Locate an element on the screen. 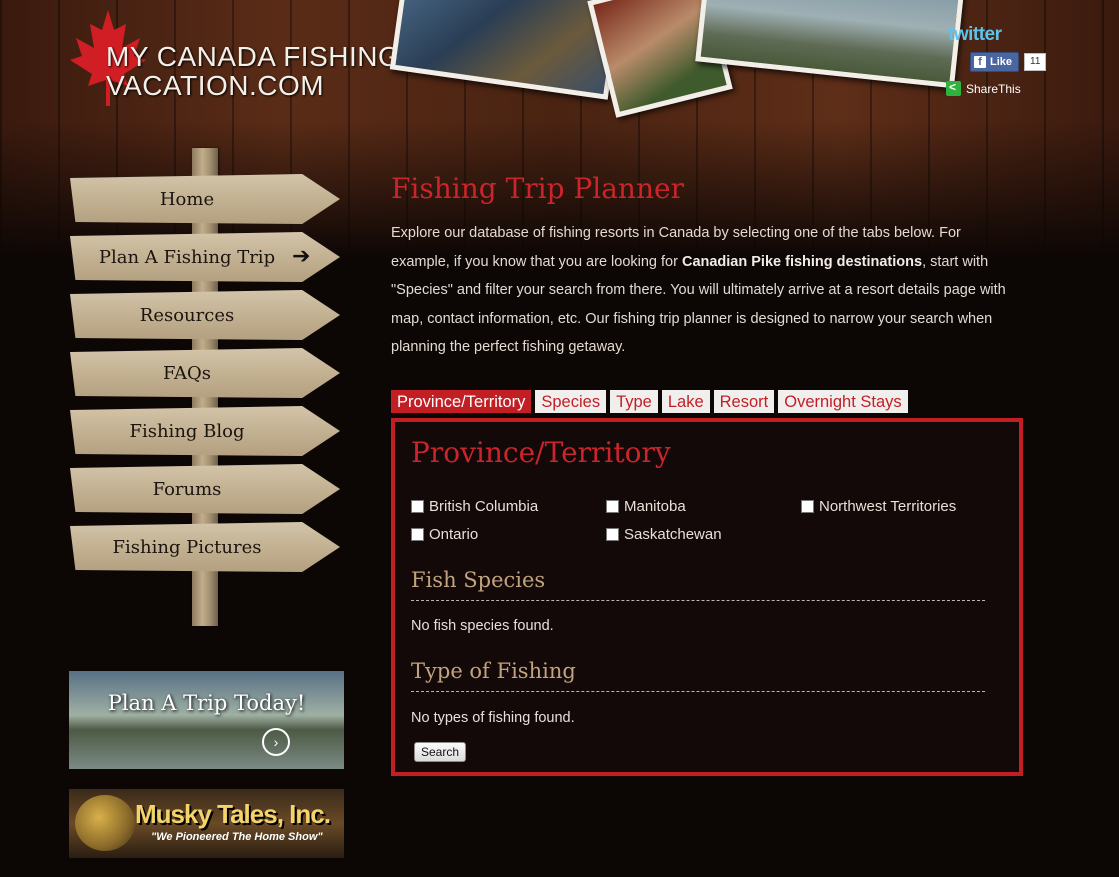  checkbox-label: Northwest Territories is located at coordinates (888, 506).